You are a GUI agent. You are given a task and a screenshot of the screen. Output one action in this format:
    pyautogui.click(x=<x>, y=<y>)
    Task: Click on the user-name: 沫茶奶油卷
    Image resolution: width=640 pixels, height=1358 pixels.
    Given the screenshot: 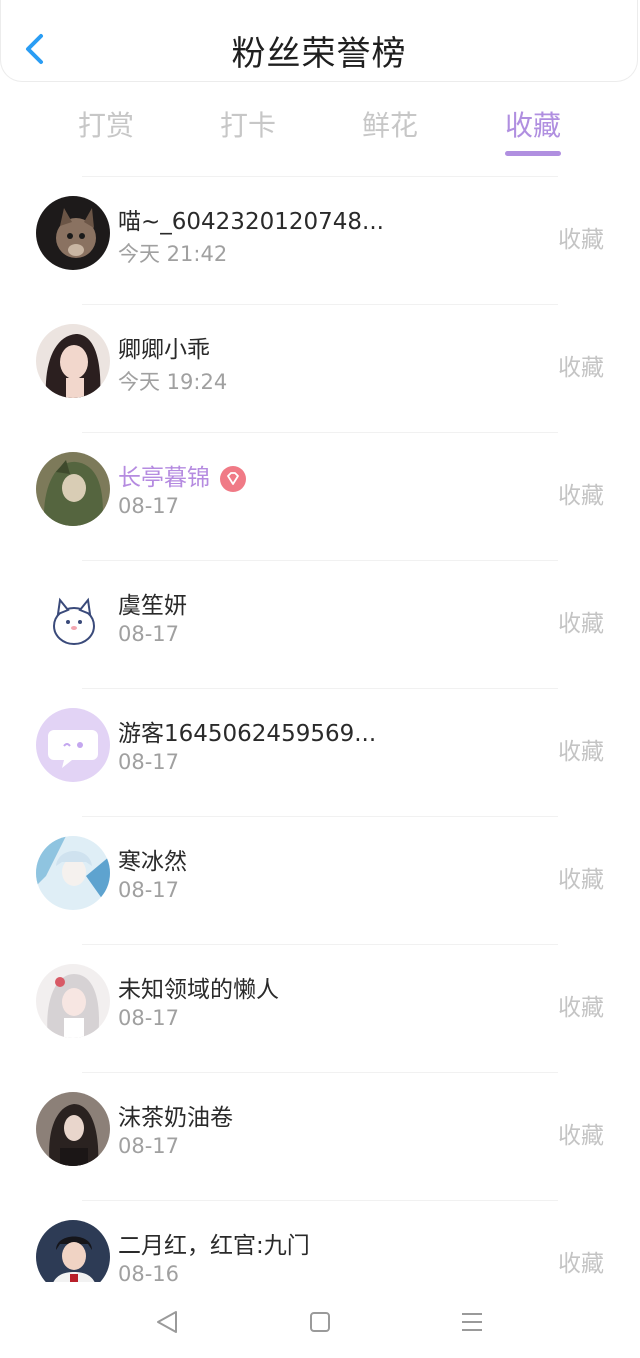 What is the action you would take?
    pyautogui.click(x=175, y=1118)
    